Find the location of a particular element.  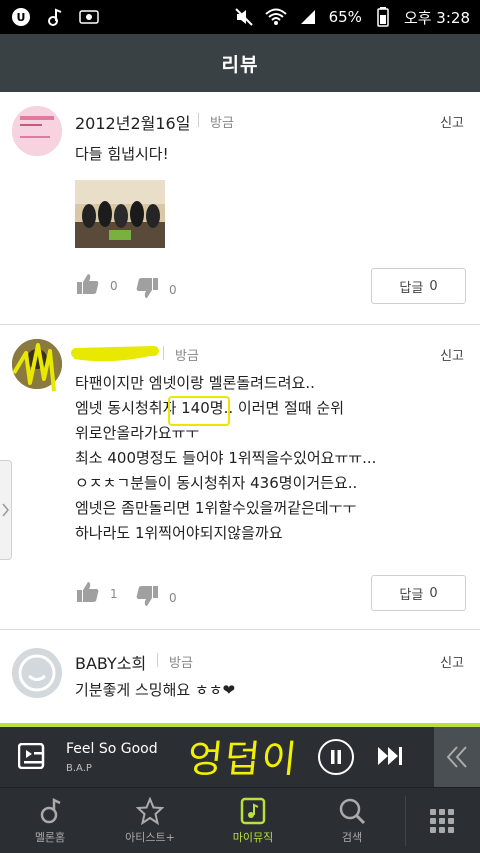

signal-icon is located at coordinates (308, 17).